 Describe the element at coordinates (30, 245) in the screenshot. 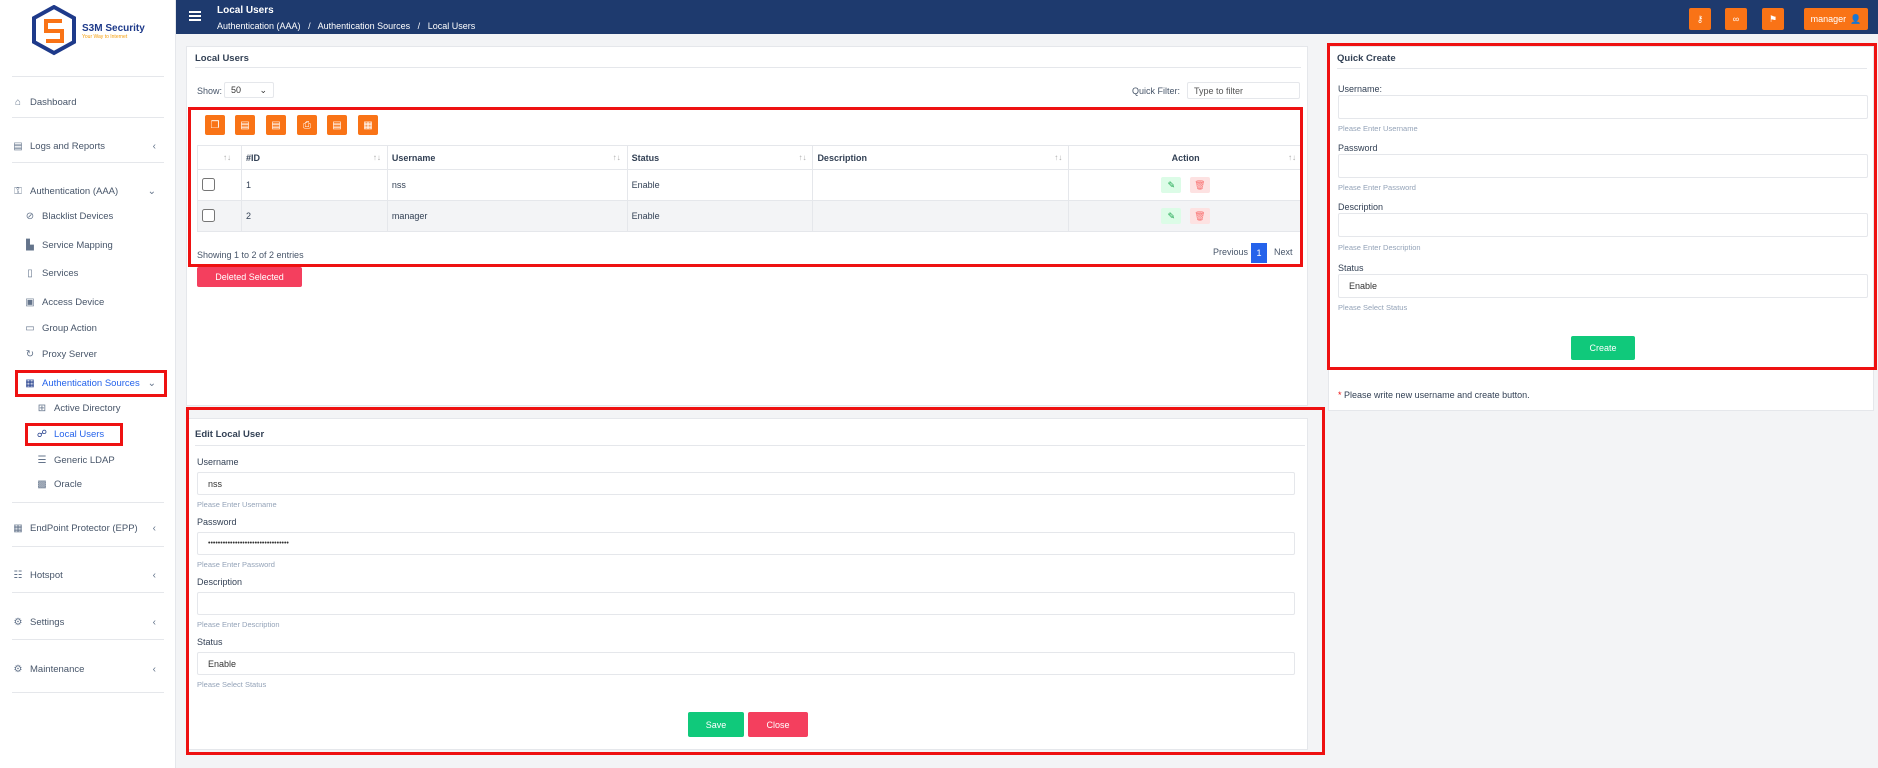

I see `mapping-icon: ▙` at that location.